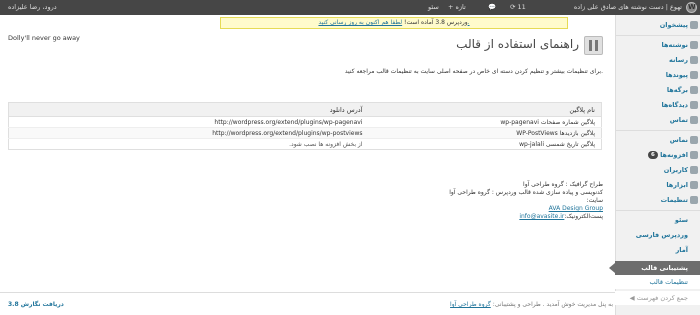 The height and width of the screenshot is (315, 700). I want to click on contact-icon, so click(694, 120).